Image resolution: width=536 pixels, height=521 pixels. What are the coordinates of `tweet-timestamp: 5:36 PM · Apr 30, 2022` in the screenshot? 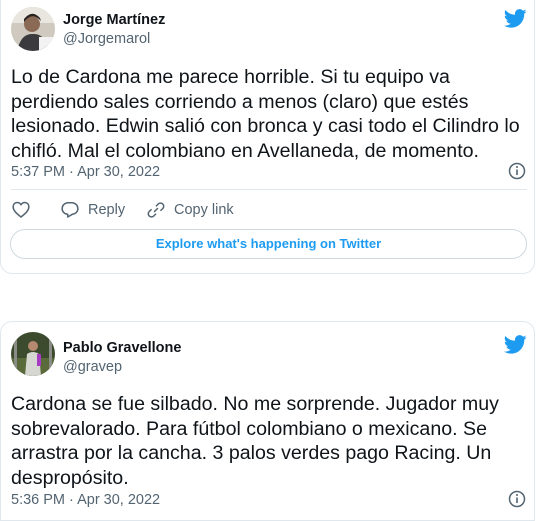 It's located at (85, 500).